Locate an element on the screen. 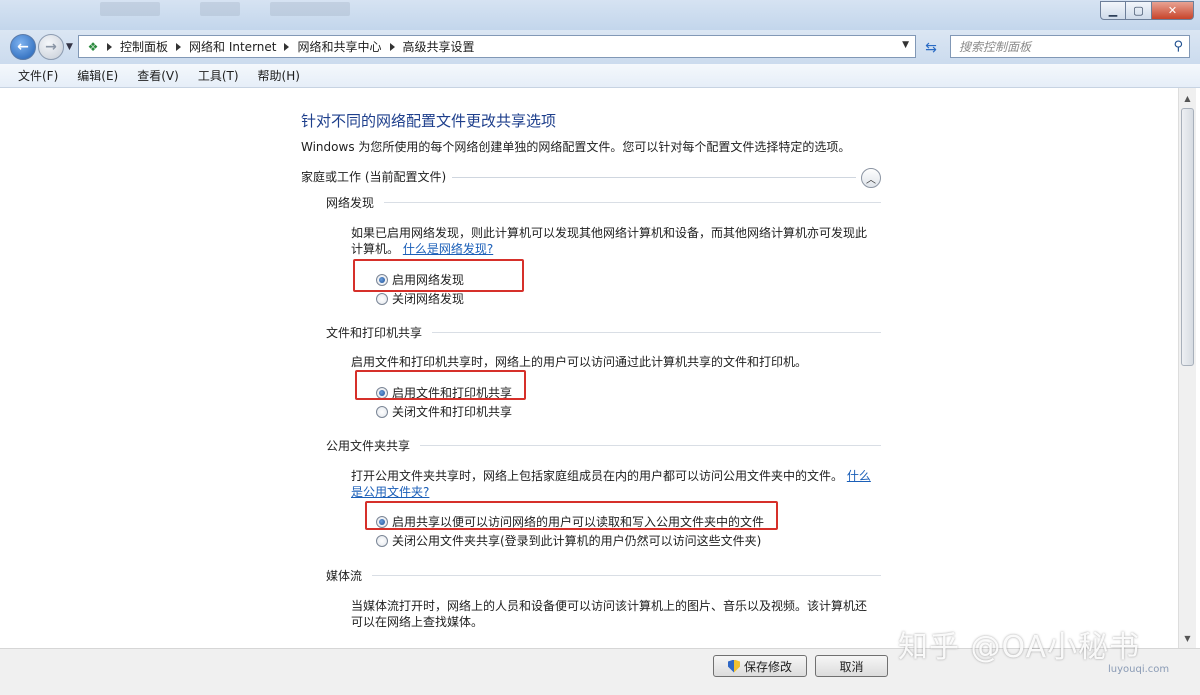  text-line: 是公用文件夹? is located at coordinates (616, 492).